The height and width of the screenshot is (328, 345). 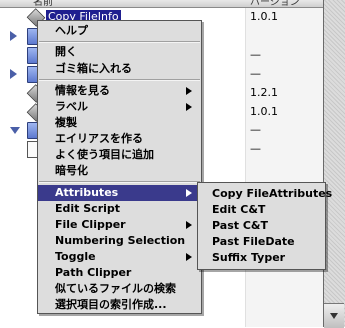 I want to click on submenu-item-suffix-typer: Suffix Typer, so click(x=261, y=258).